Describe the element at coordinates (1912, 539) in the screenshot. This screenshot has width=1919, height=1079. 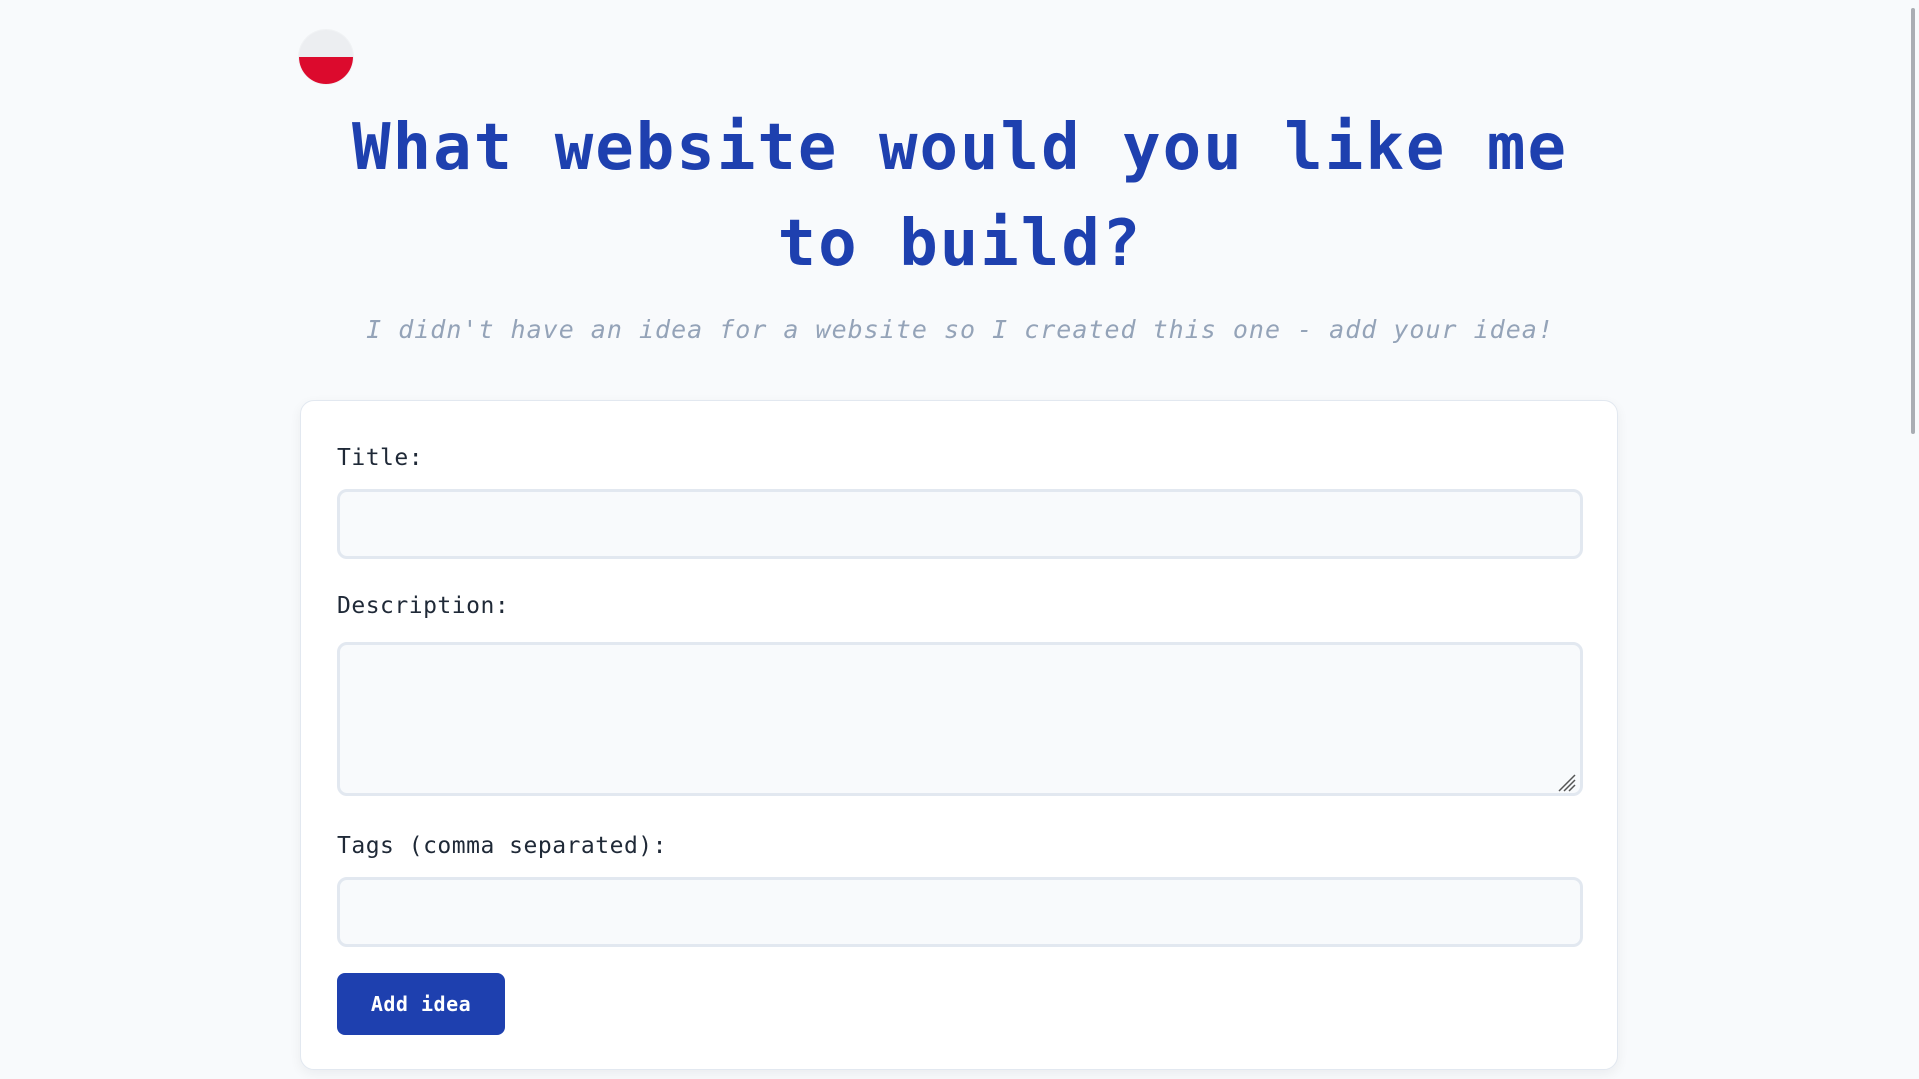
I see `scrollbar` at that location.